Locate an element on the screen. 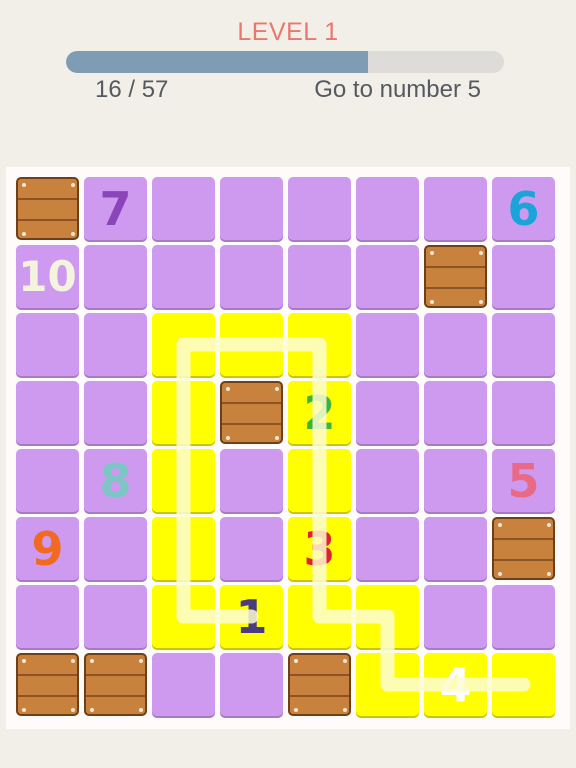 The image size is (576, 768). number-tile-9: 9 is located at coordinates (47, 548).